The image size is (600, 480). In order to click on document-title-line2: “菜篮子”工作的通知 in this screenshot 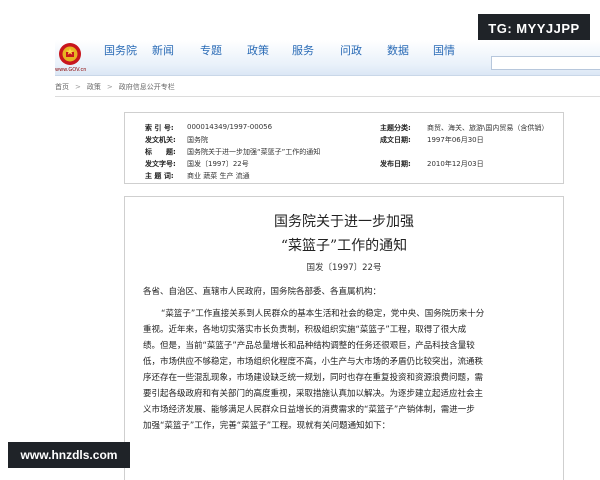, I will do `click(344, 246)`.